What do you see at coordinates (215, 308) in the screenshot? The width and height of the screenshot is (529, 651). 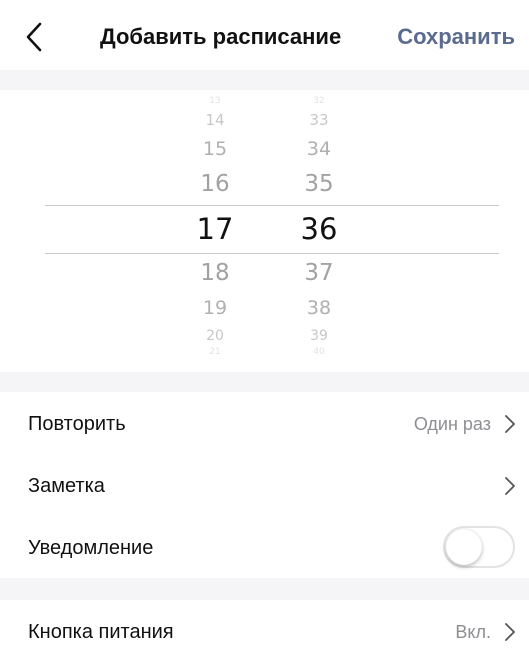 I see `hour-option: 19` at bounding box center [215, 308].